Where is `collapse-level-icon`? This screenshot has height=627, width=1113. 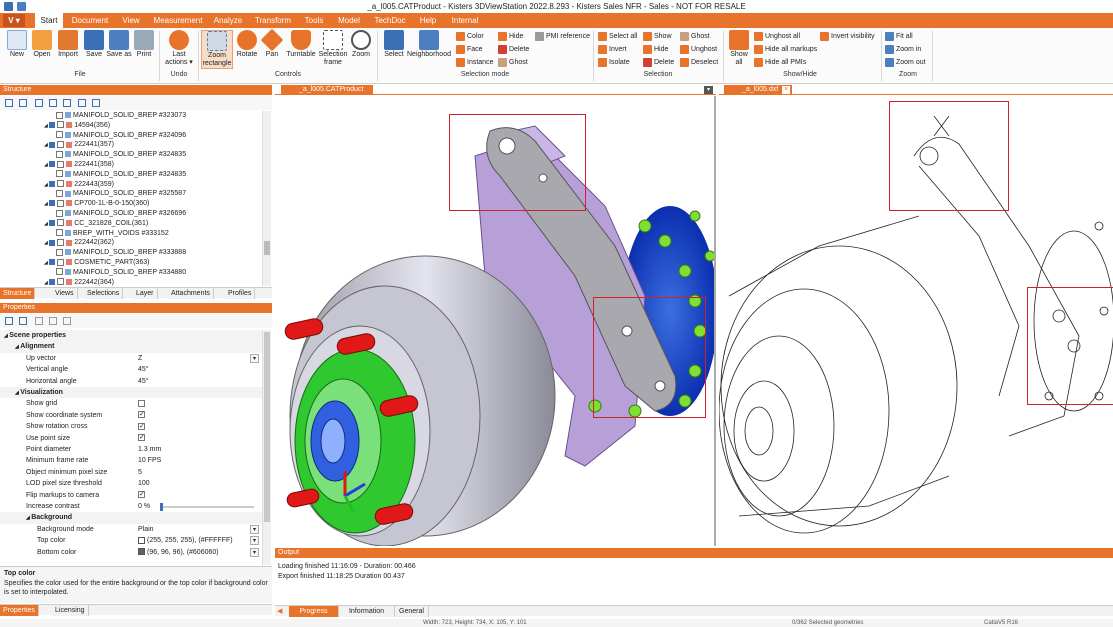 collapse-level-icon is located at coordinates (53, 103).